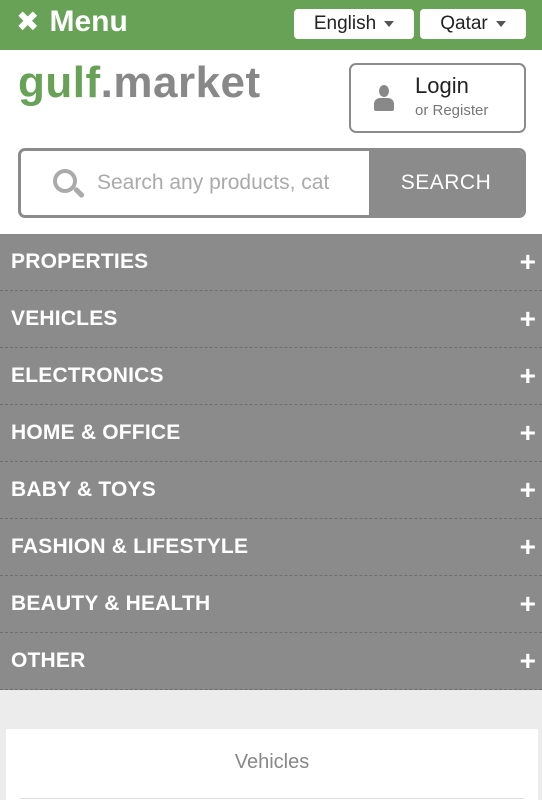 Image resolution: width=542 pixels, height=800 pixels. Describe the element at coordinates (88, 21) in the screenshot. I see `menu-label: Menu` at that location.